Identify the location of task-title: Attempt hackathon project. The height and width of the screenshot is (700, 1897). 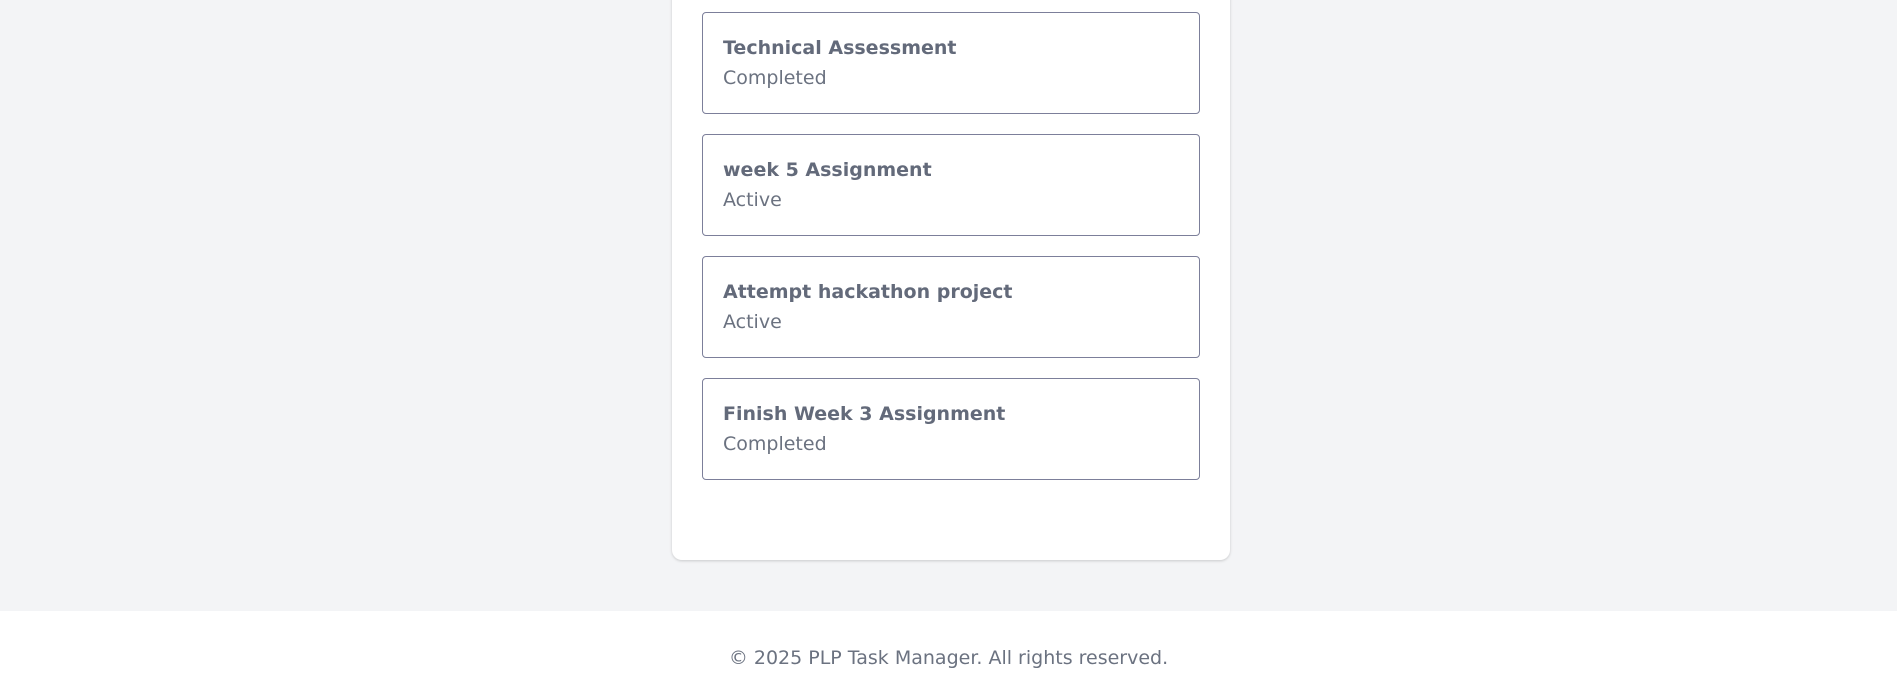
(868, 292).